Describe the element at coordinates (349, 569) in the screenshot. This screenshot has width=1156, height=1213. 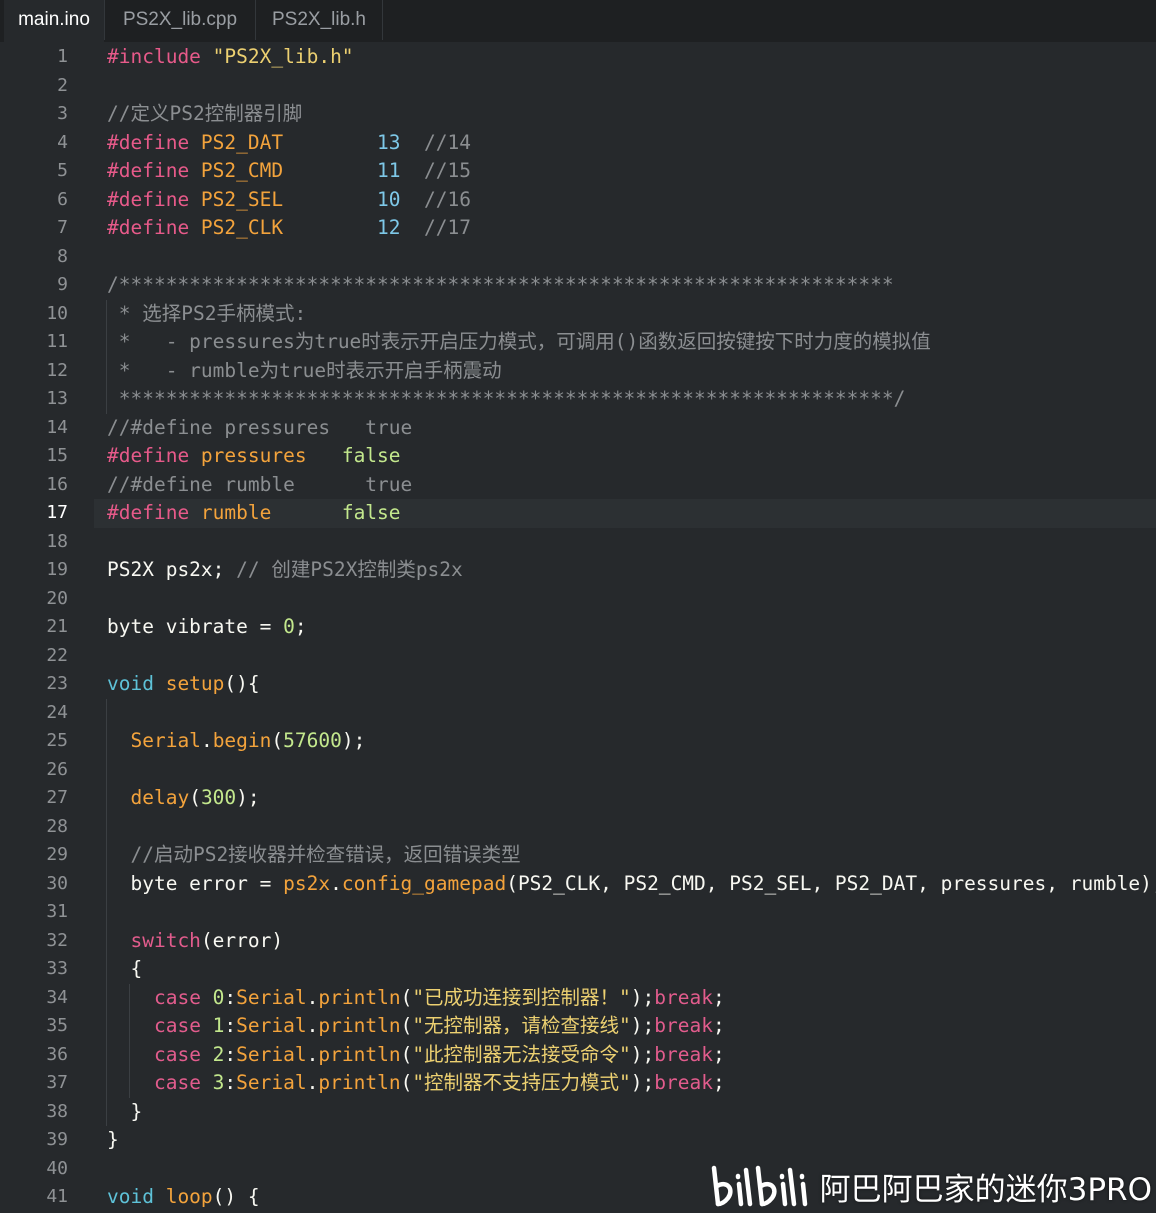
I see `code-token: // 创建PS2X控制类ps2x` at that location.